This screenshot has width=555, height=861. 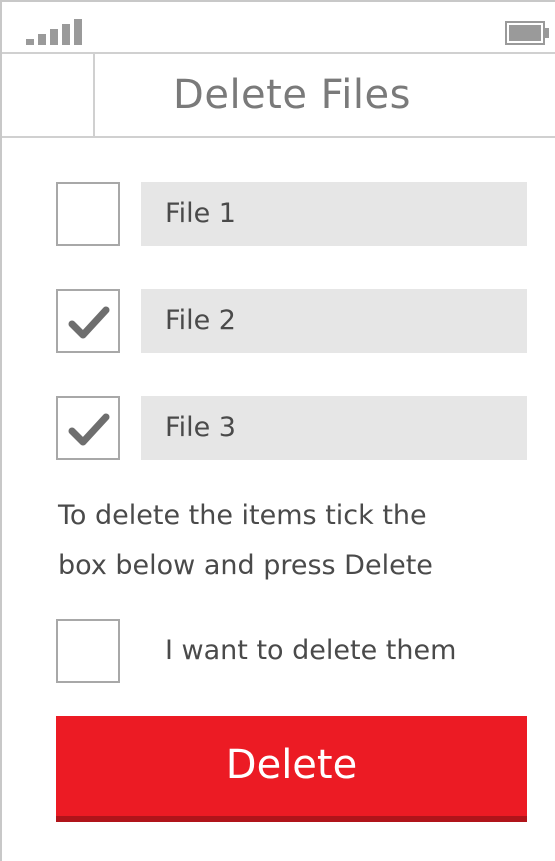 I want to click on file-3-label: File 3, so click(x=200, y=427).